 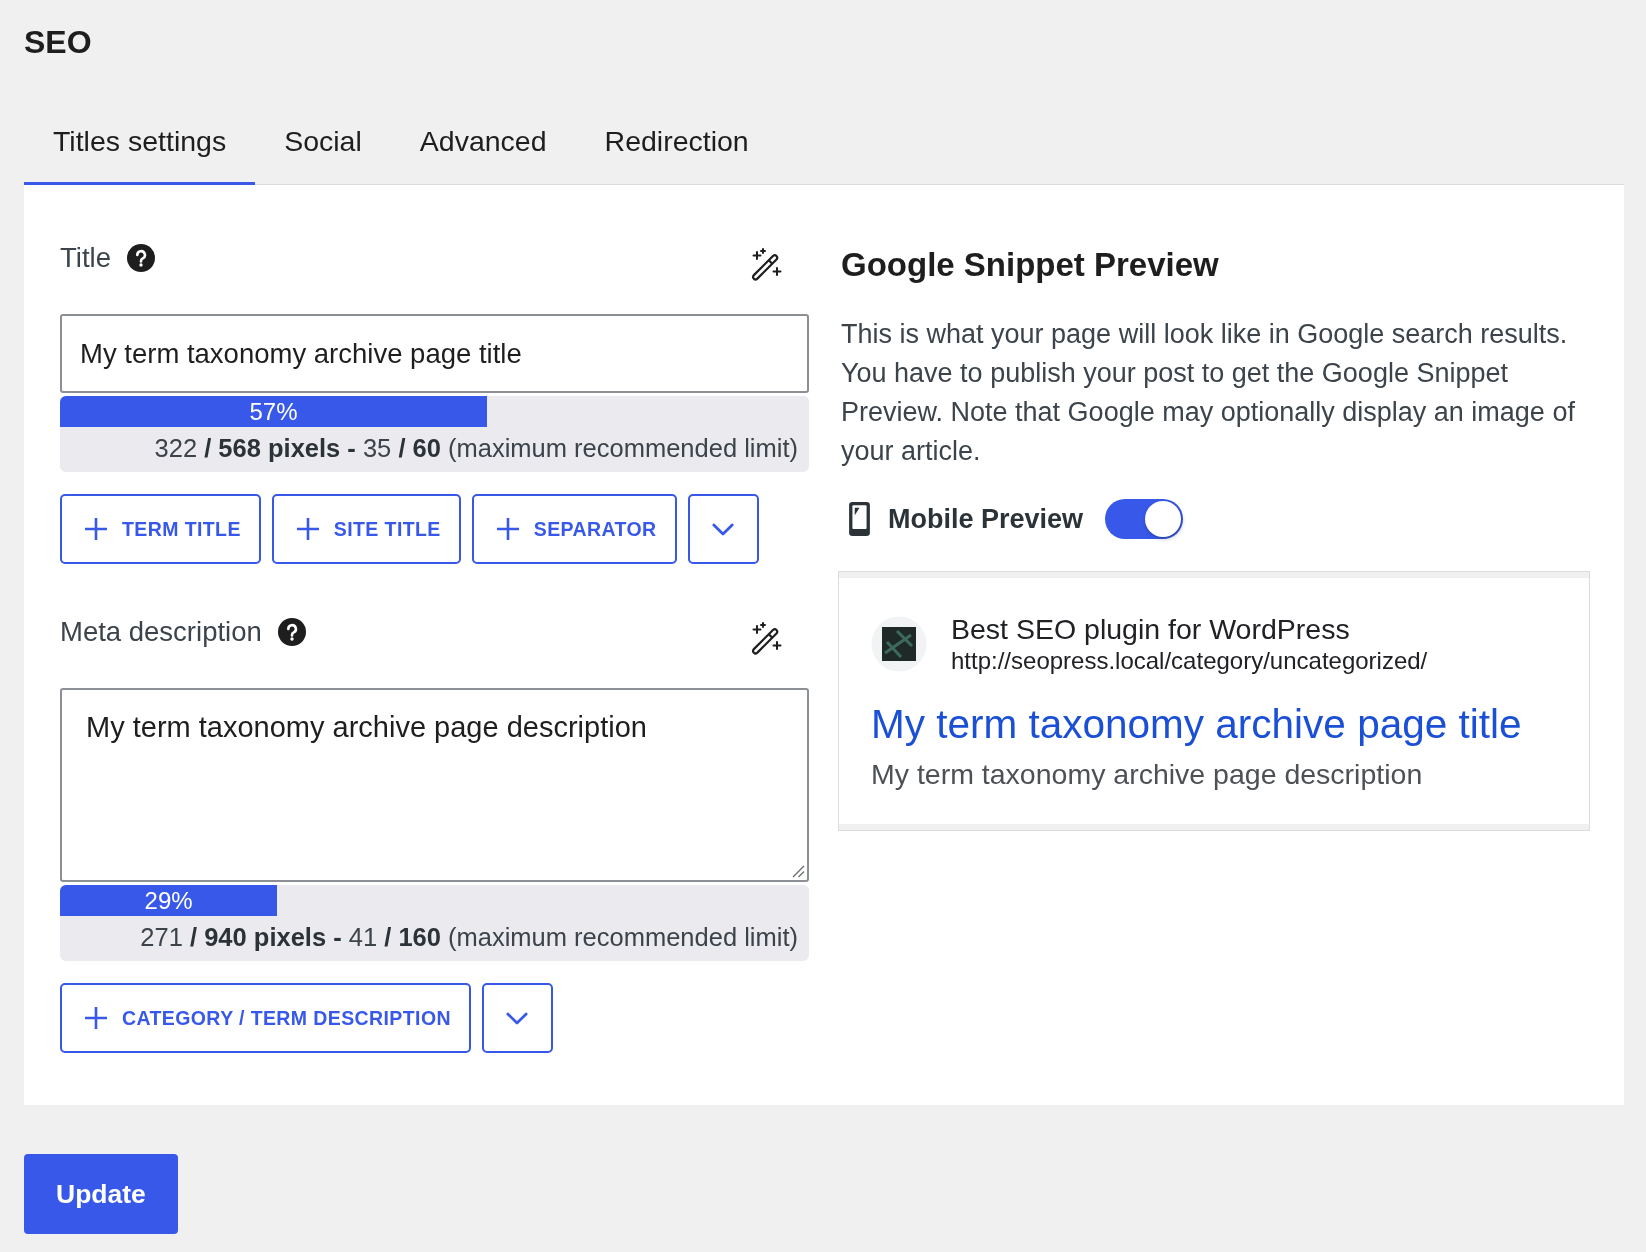 I want to click on insert-tag-button: SITE TITLE, so click(x=366, y=529).